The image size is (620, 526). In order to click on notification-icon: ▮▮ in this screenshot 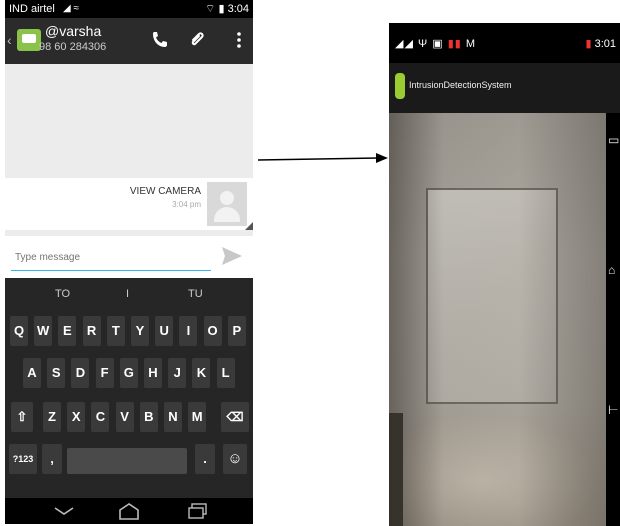, I will do `click(454, 44)`.